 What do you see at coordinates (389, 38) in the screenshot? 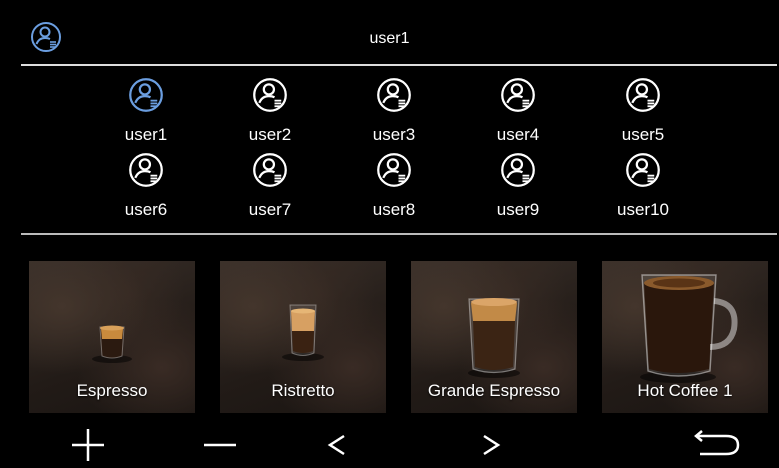
I see `page-title: user1` at bounding box center [389, 38].